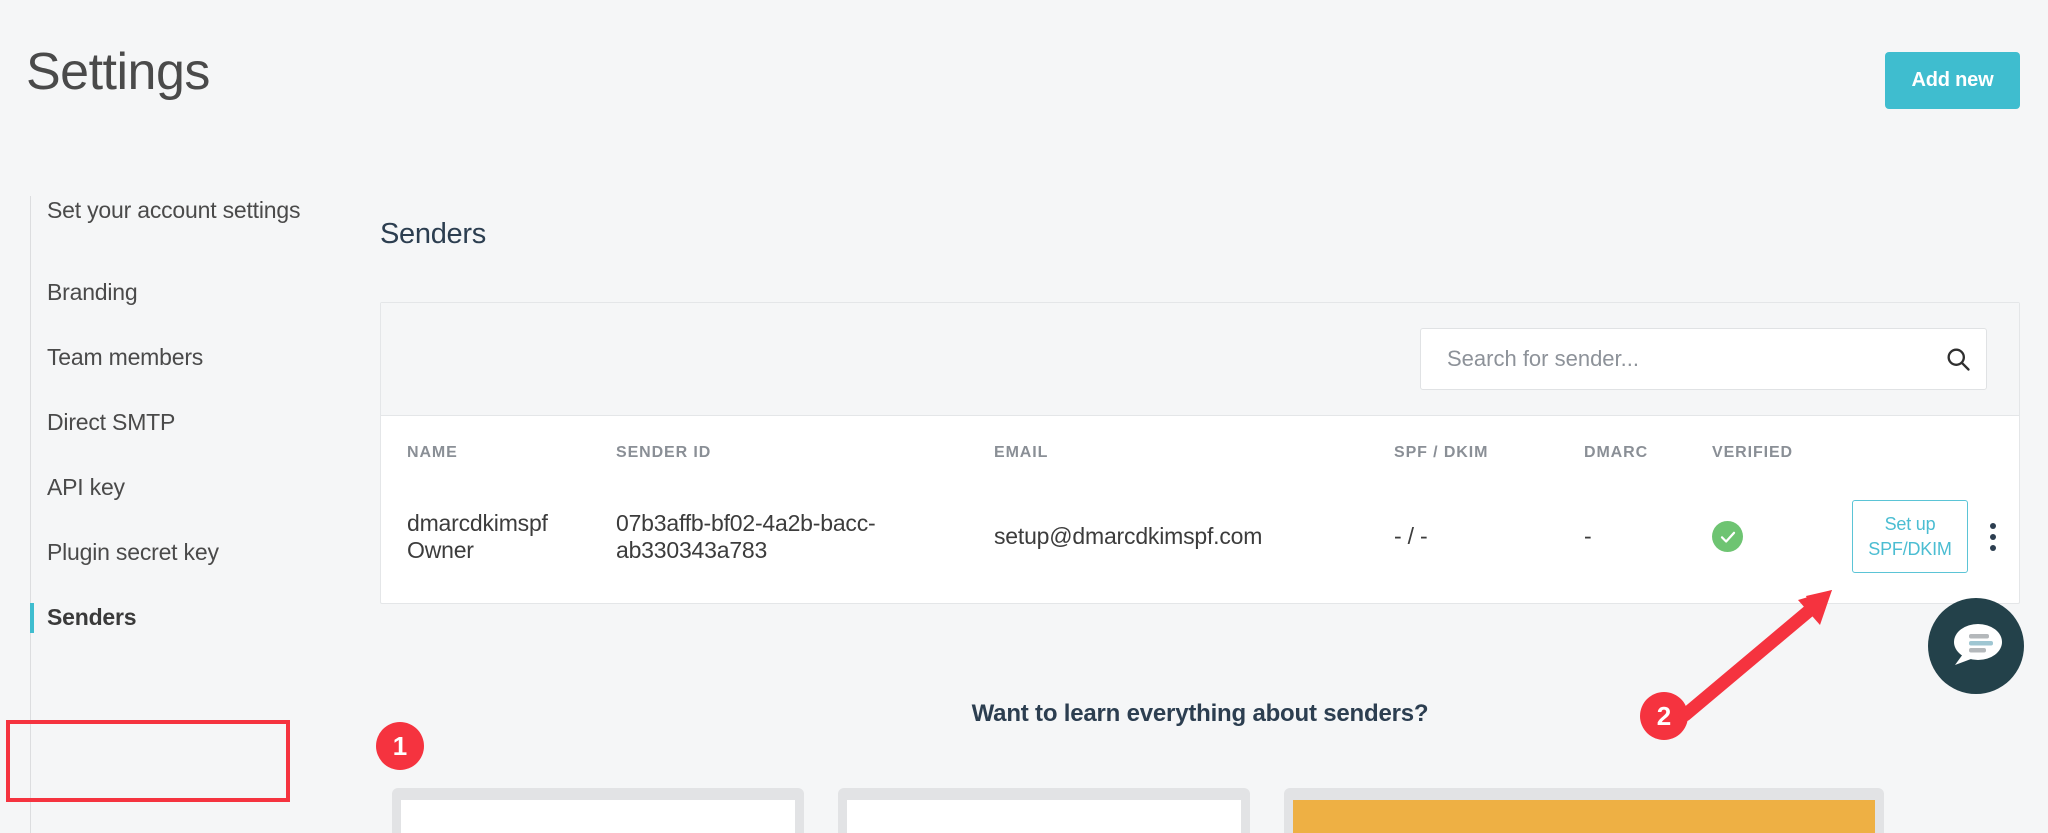 The height and width of the screenshot is (833, 2048). I want to click on cell-actions: Set up SPF/DKIM, so click(1936, 543).